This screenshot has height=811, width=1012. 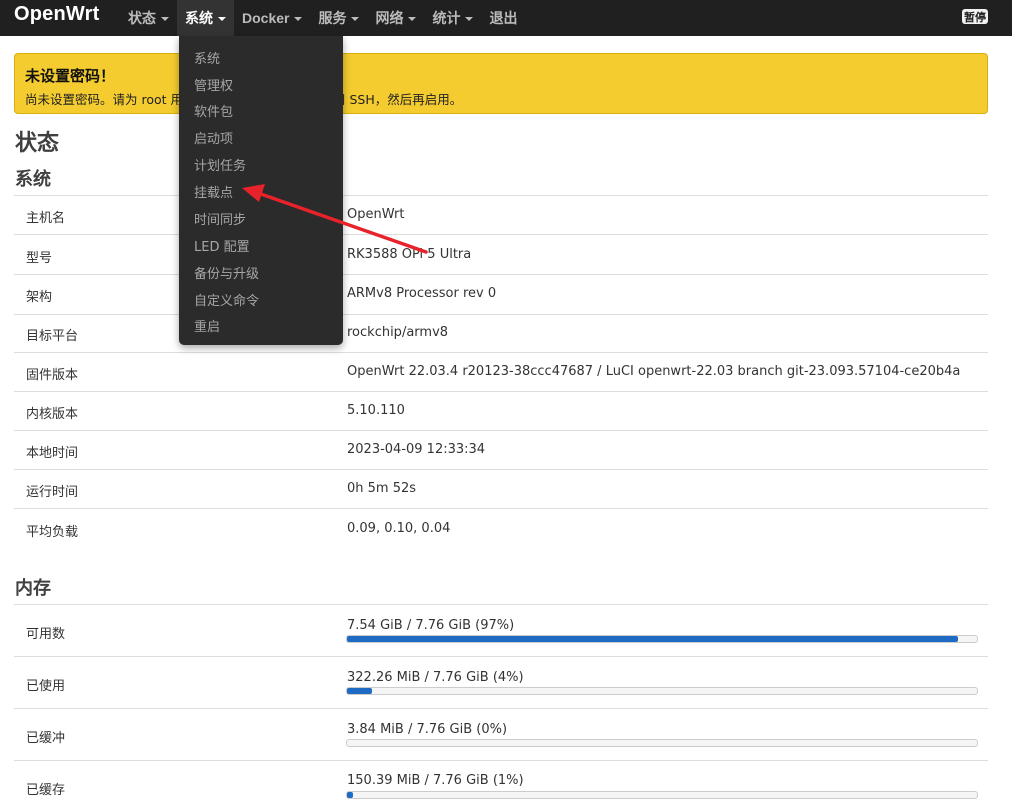 What do you see at coordinates (226, 299) in the screenshot?
I see `menu-item-custom-commands: 自定义命令` at bounding box center [226, 299].